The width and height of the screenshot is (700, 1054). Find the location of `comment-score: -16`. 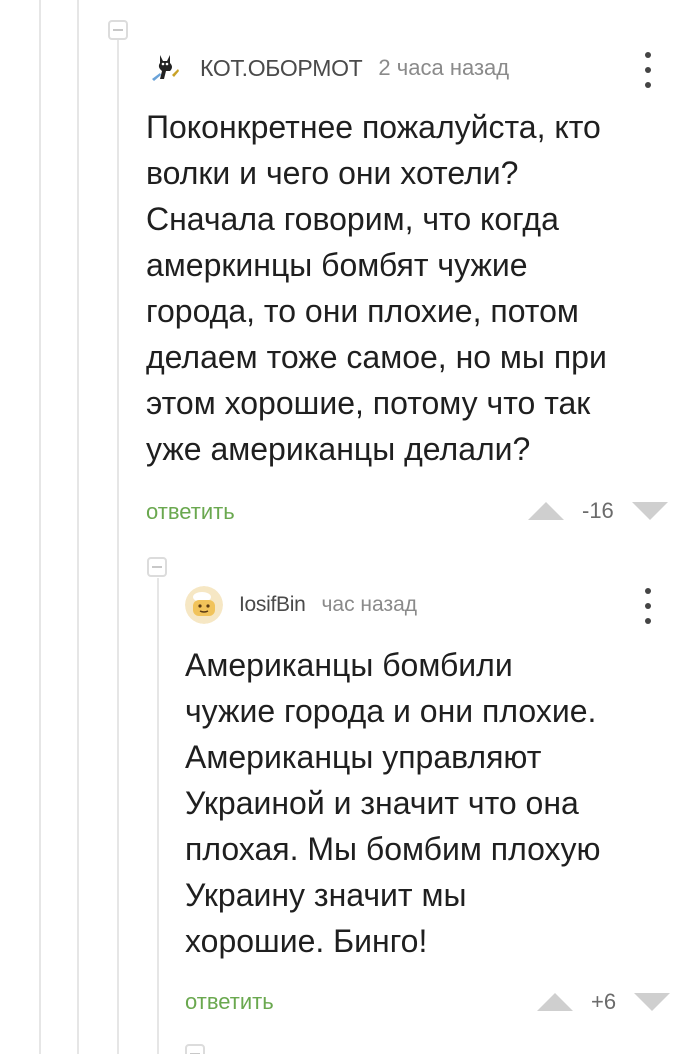

comment-score: -16 is located at coordinates (598, 510).